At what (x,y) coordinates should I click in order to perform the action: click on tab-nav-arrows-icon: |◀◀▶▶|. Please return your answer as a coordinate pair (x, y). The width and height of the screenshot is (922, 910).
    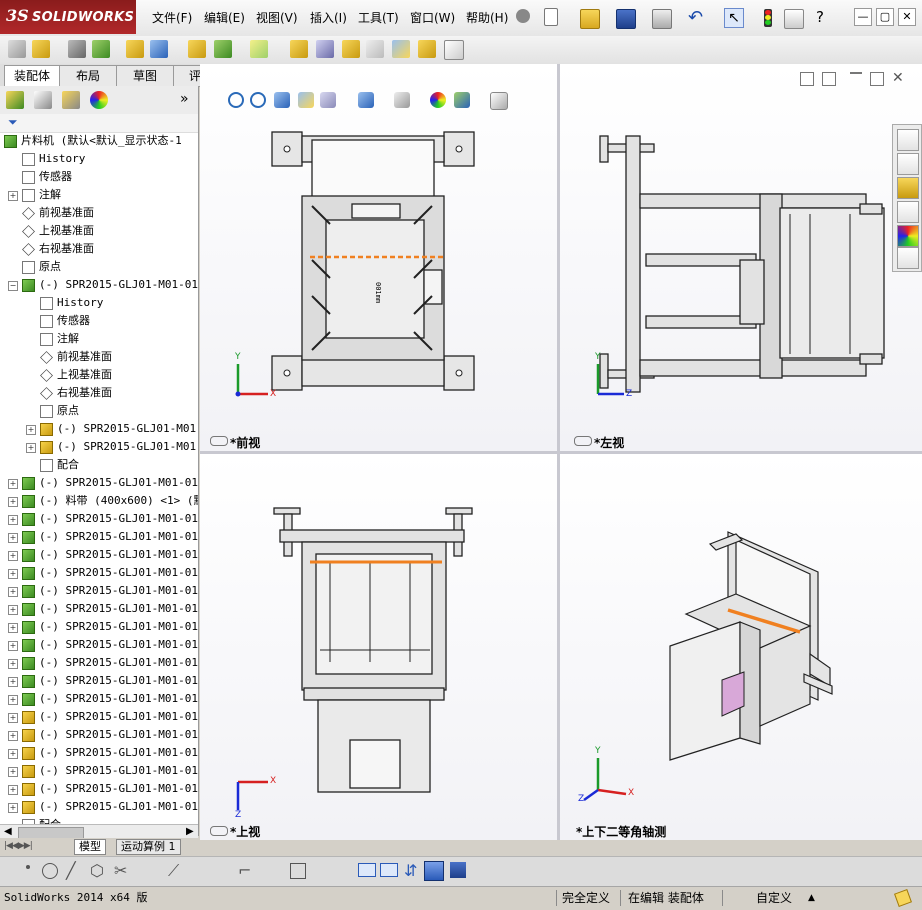
    Looking at the image, I should click on (18, 846).